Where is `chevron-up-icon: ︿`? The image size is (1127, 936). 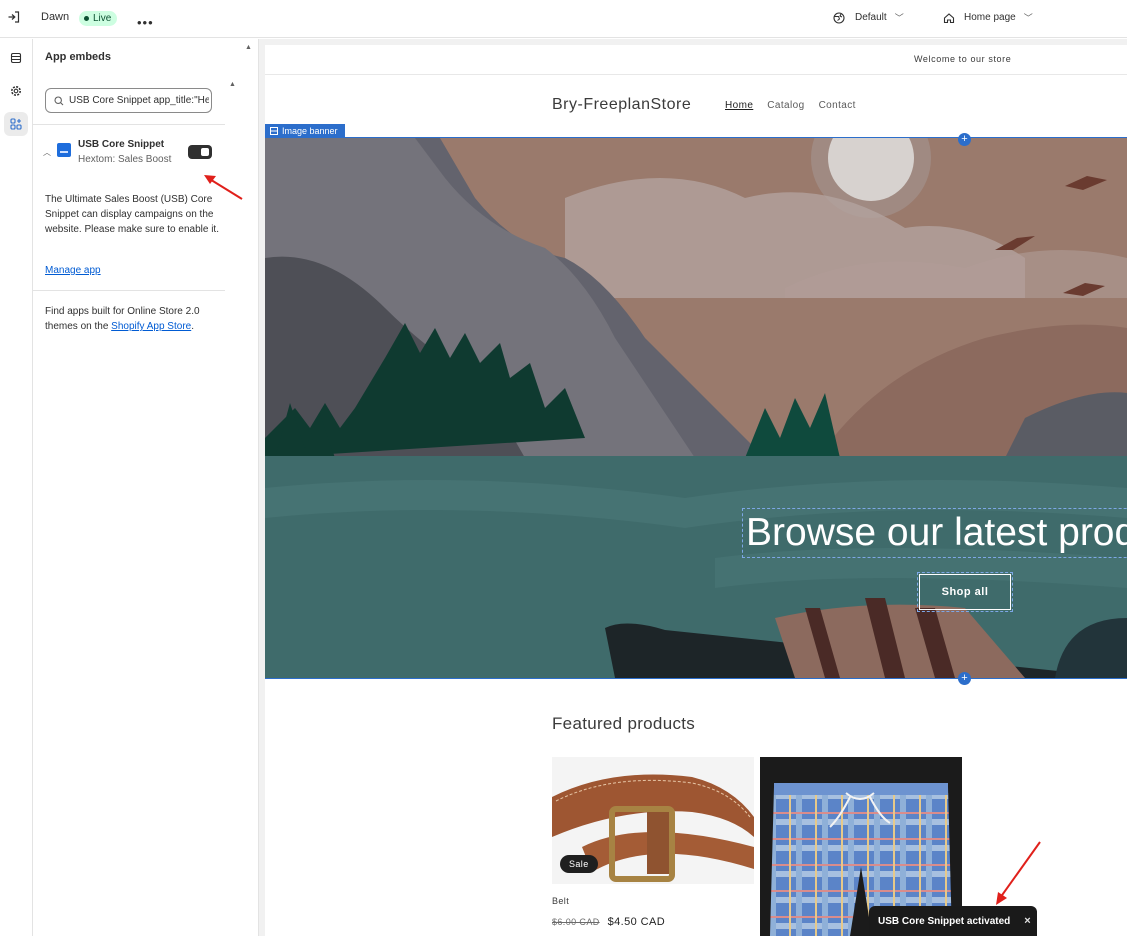
chevron-up-icon: ︿ is located at coordinates (47, 152).